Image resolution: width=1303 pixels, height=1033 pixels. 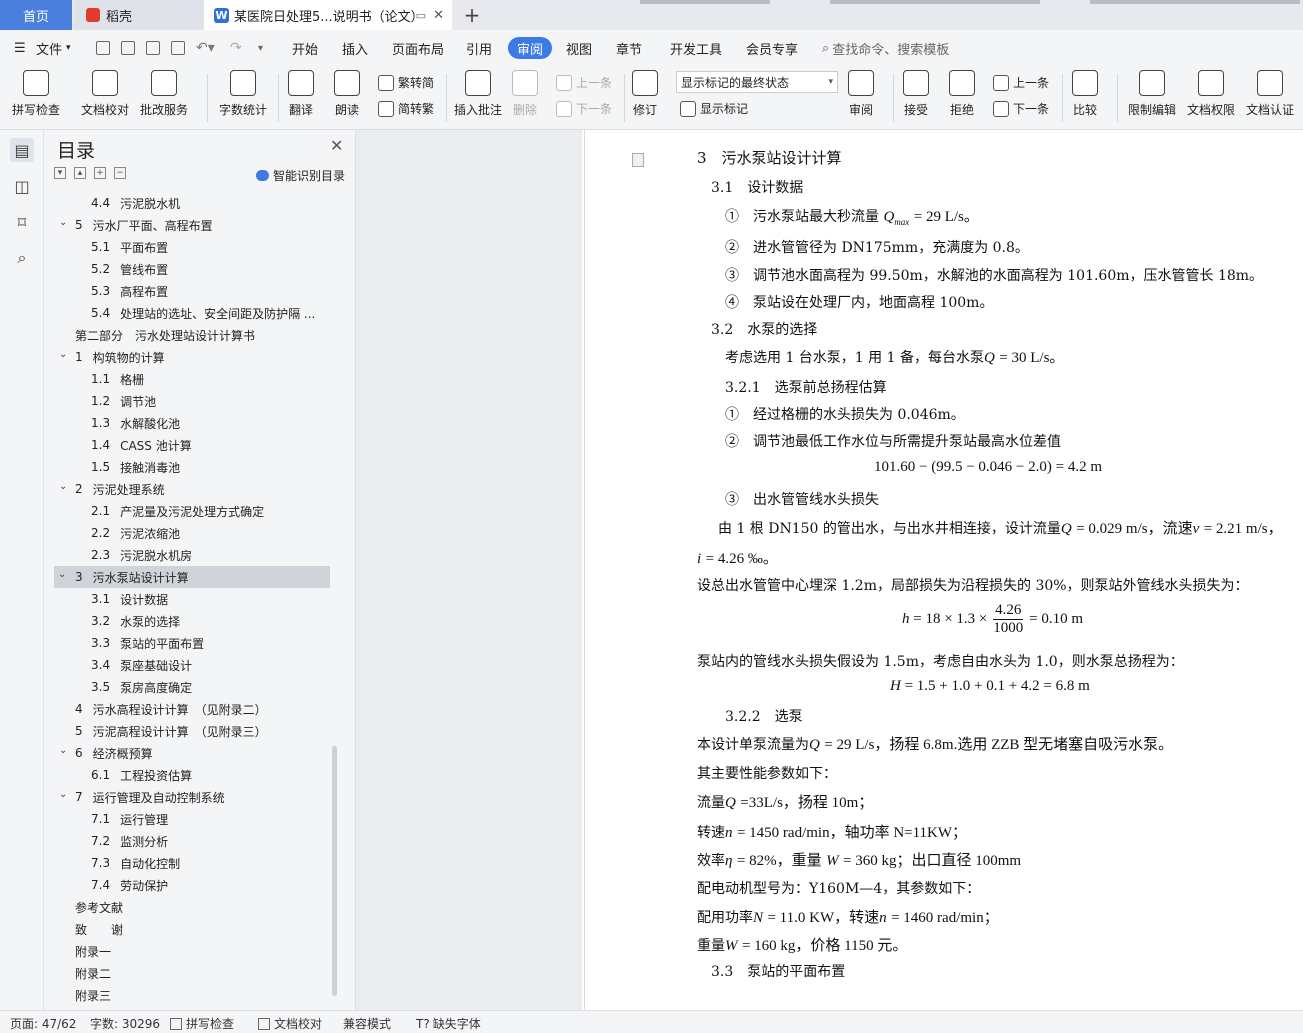 I want to click on toc-item: 7.2 监测分析, so click(x=129, y=841).